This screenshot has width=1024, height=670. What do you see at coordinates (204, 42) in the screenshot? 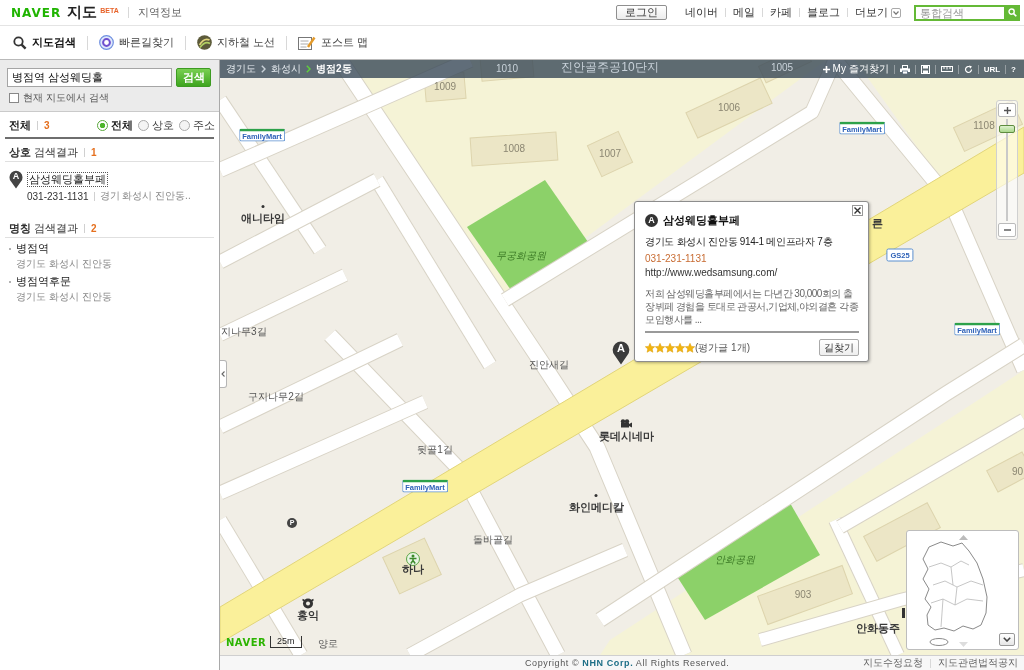
I see `subway-icon` at bounding box center [204, 42].